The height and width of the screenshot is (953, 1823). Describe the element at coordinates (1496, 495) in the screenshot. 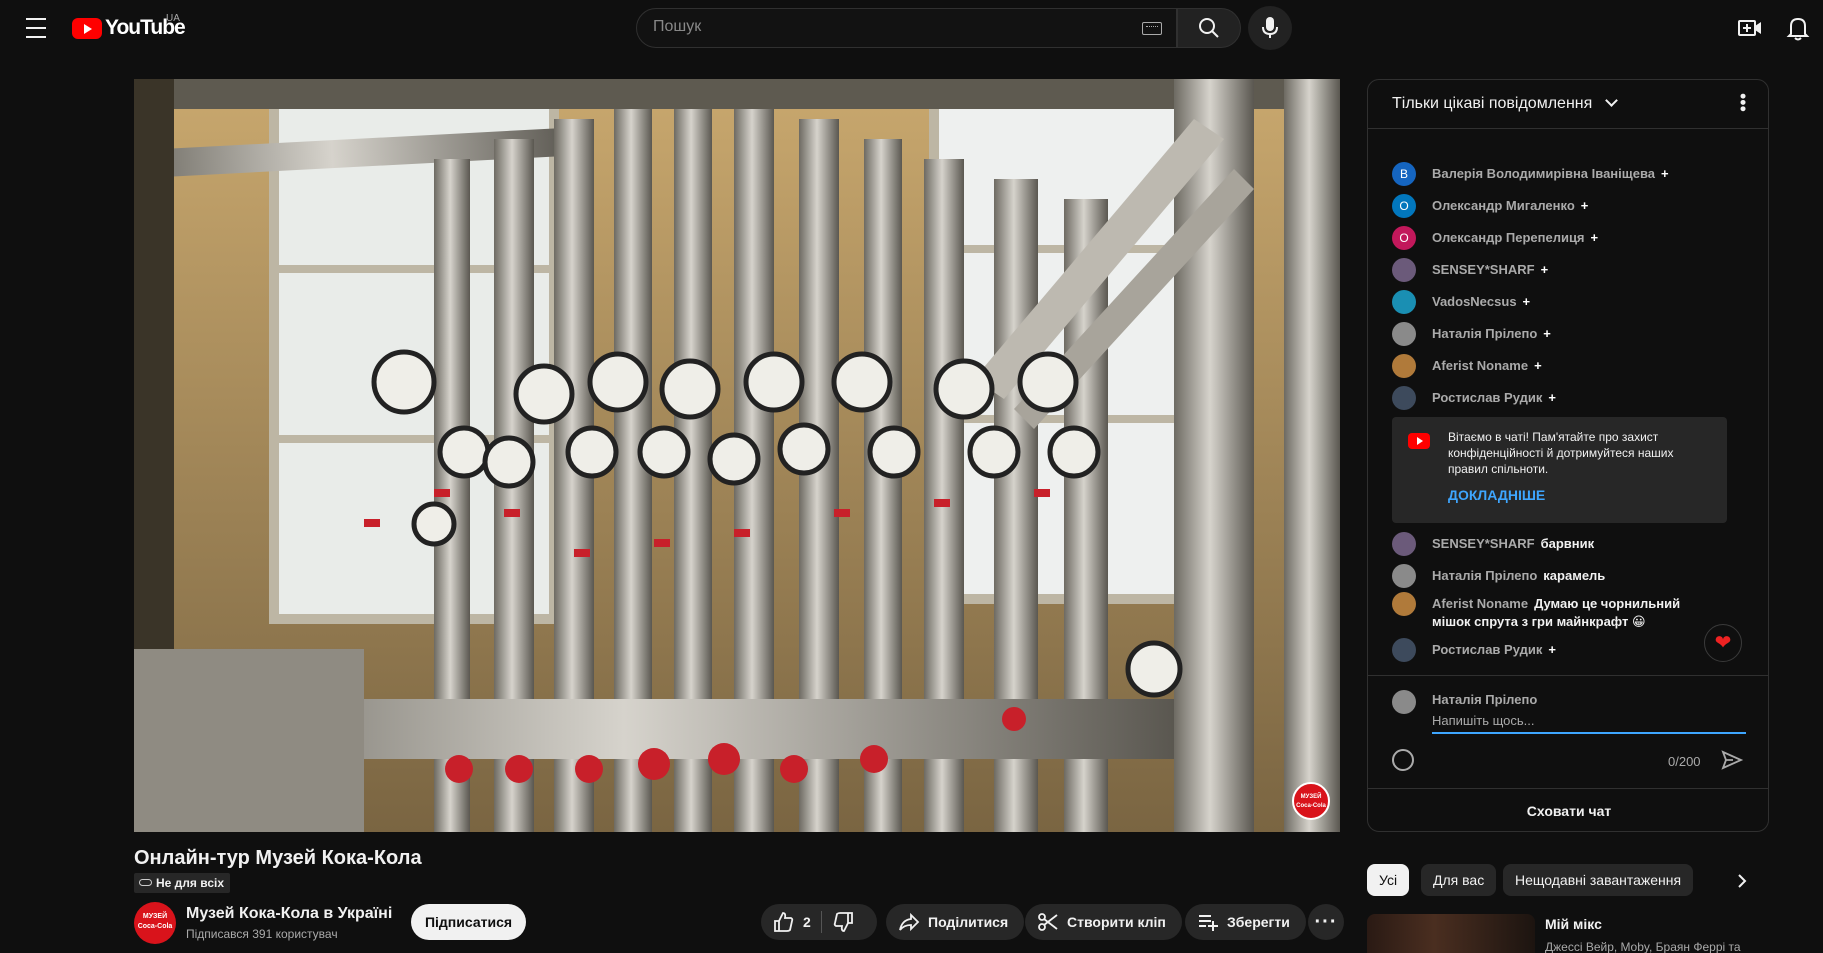

I see `learn-more-link: ДОКЛАДНІШЕ` at that location.